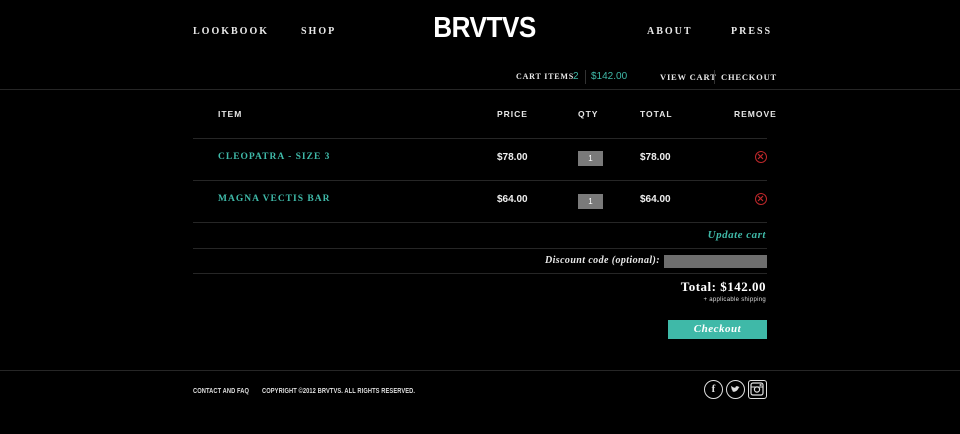 The width and height of the screenshot is (960, 434). I want to click on cart-items-count: 2, so click(576, 76).